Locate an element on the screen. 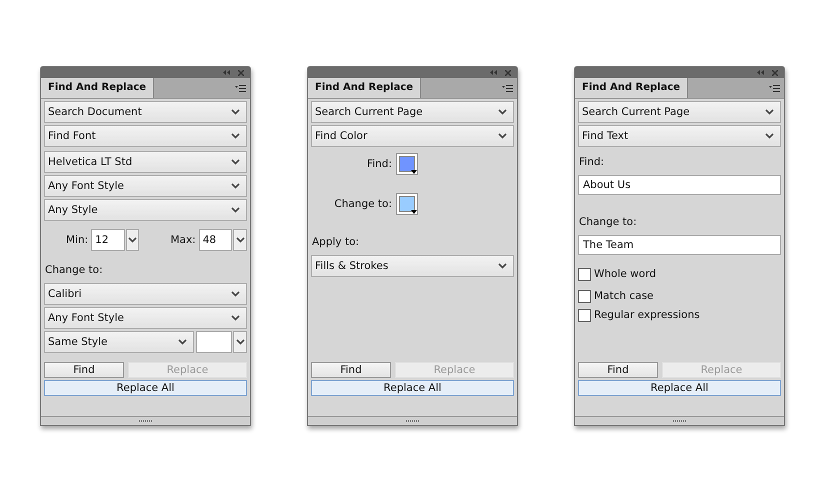 This screenshot has height=500, width=822. dropdown: Find Font is located at coordinates (145, 136).